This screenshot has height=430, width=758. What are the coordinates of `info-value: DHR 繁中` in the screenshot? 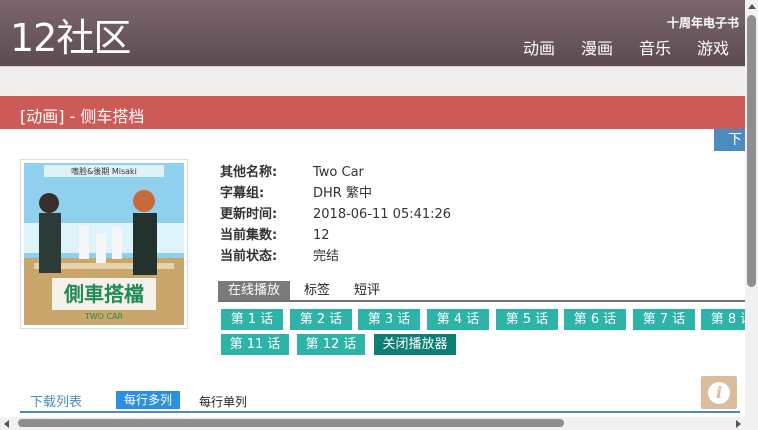 It's located at (342, 193).